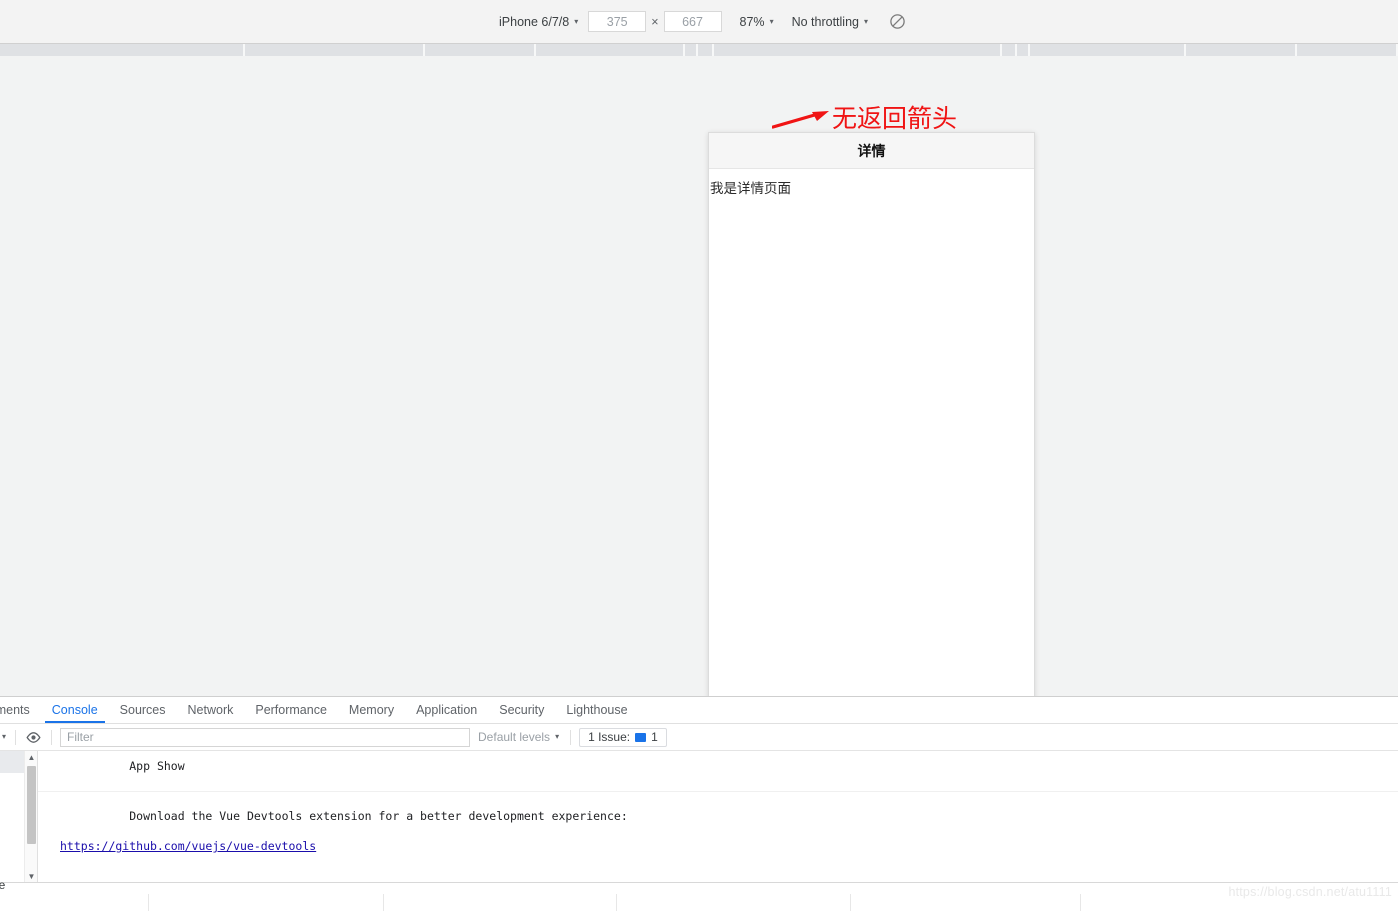 This screenshot has height=911, width=1398. Describe the element at coordinates (1310, 892) in the screenshot. I see `watermark-text: https://blog.csdn.net/atu1111` at that location.